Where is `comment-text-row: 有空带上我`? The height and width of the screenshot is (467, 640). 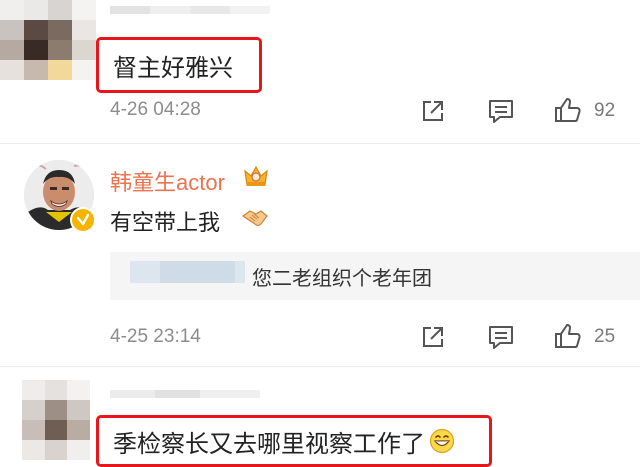
comment-text-row: 有空带上我 is located at coordinates (165, 221).